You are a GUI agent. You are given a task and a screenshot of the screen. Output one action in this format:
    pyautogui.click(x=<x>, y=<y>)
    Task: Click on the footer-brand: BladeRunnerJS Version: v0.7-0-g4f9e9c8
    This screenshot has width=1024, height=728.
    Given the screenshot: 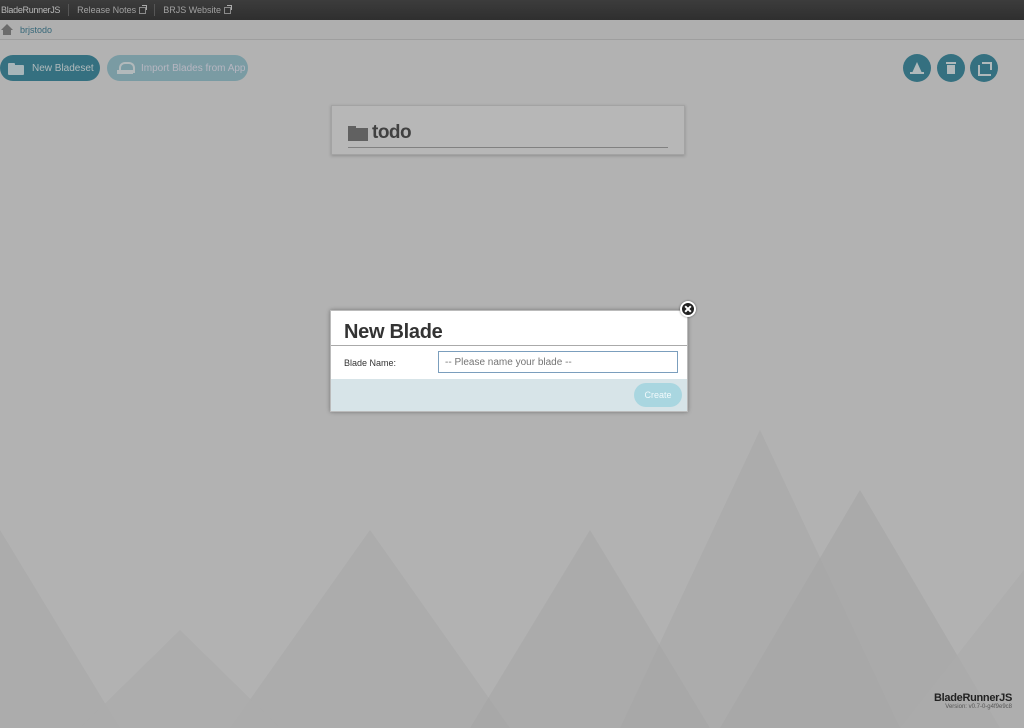 What is the action you would take?
    pyautogui.click(x=973, y=701)
    